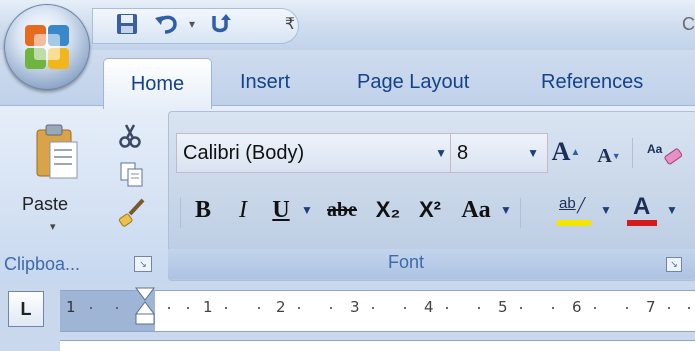  Describe the element at coordinates (574, 223) in the screenshot. I see `highlight-color-bar` at that location.